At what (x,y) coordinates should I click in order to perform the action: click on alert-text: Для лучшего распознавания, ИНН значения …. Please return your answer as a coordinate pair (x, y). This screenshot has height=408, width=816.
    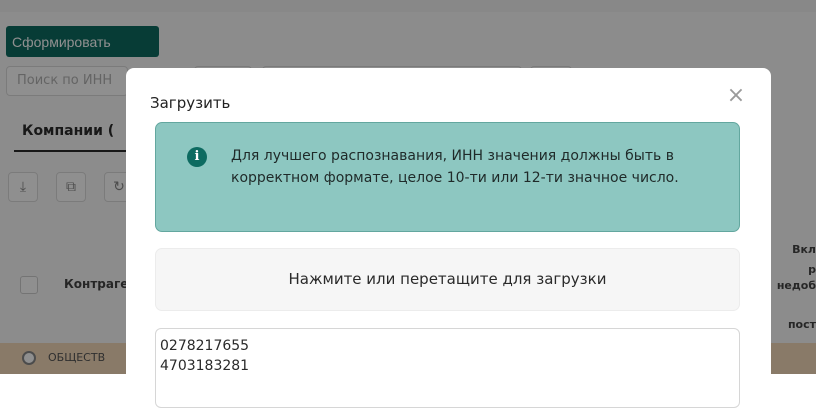
    Looking at the image, I should click on (455, 167).